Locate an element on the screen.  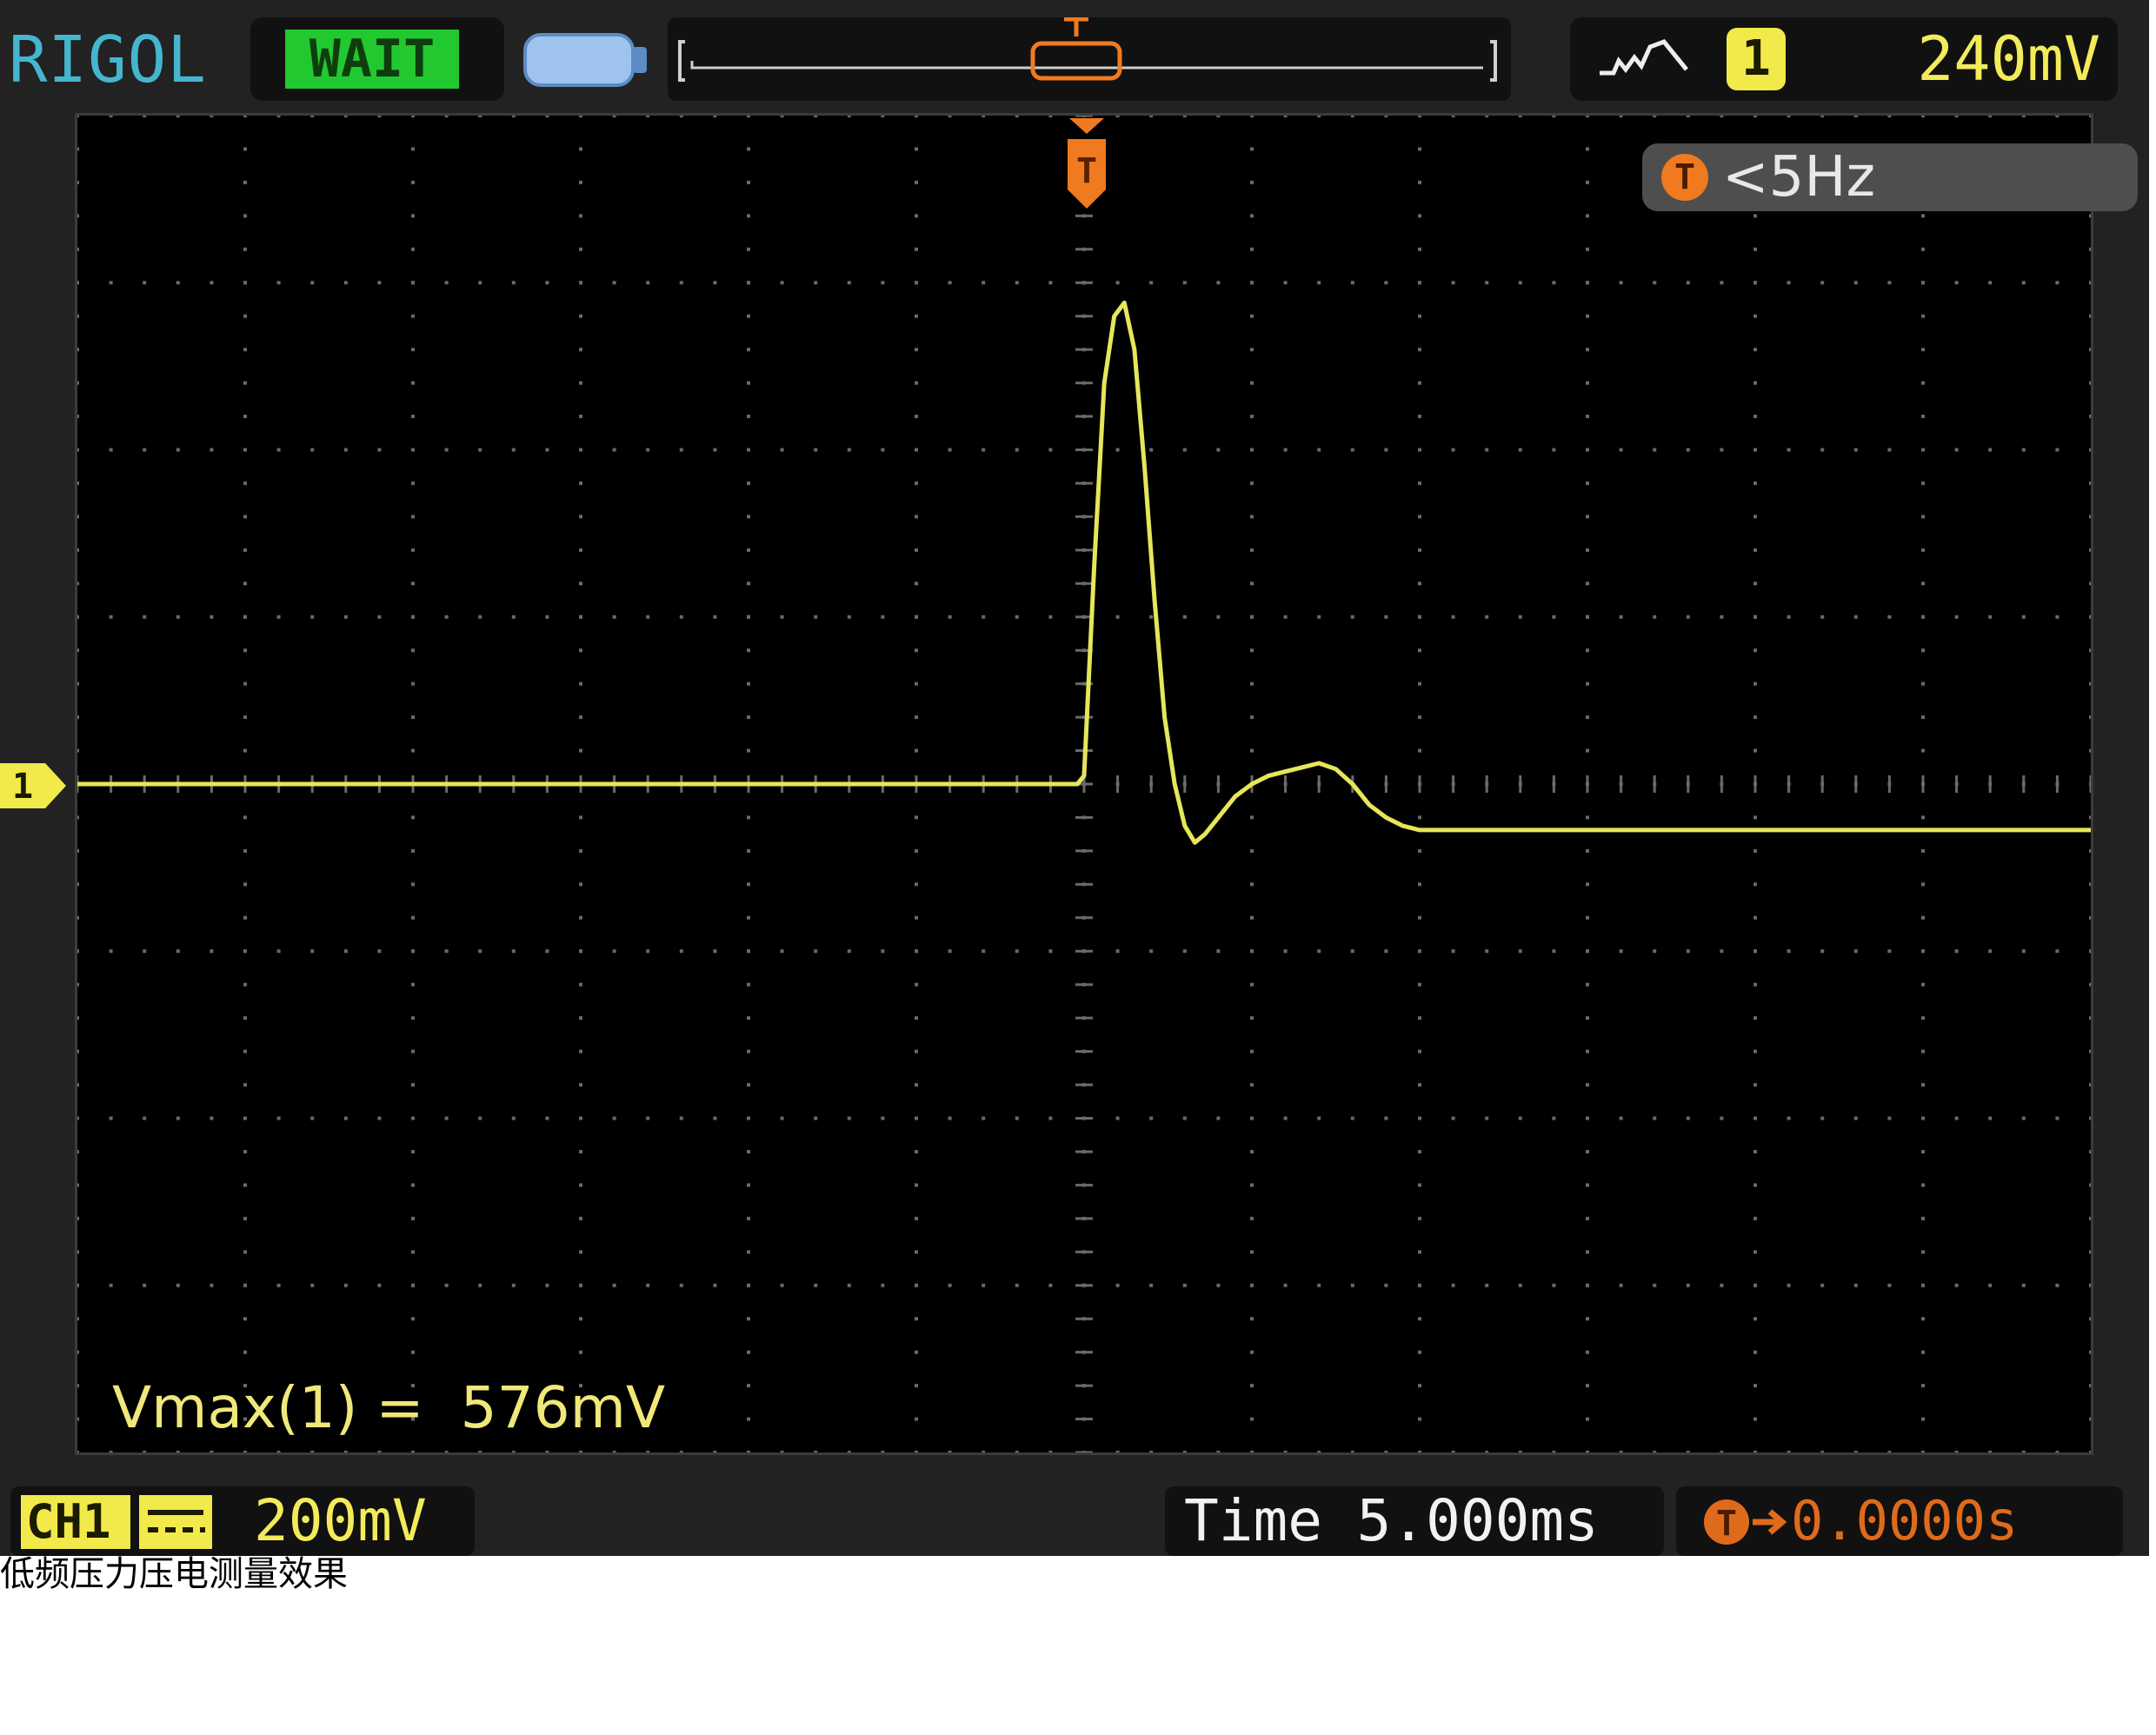
trigger-icon: T is located at coordinates (1685, 177).